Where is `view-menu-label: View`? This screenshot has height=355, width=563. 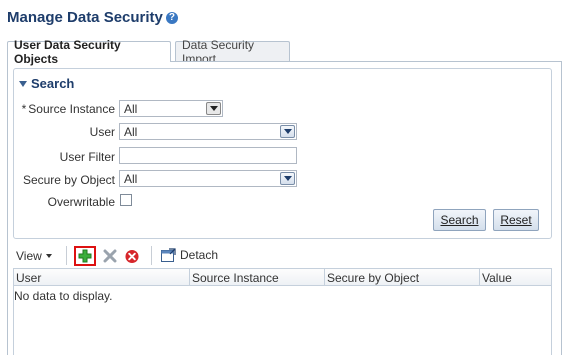 view-menu-label: View is located at coordinates (29, 256).